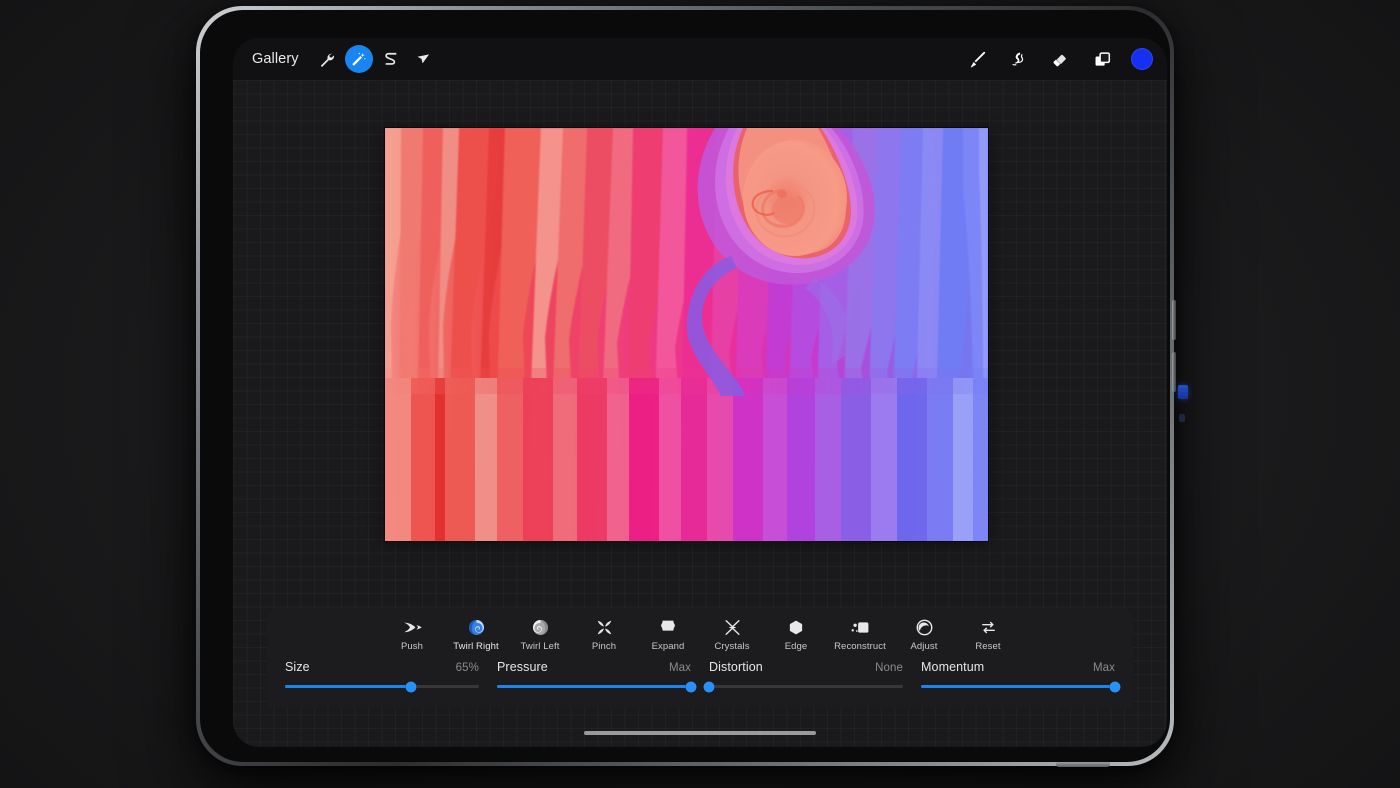  I want to click on slider-header: Pressure Max, so click(594, 667).